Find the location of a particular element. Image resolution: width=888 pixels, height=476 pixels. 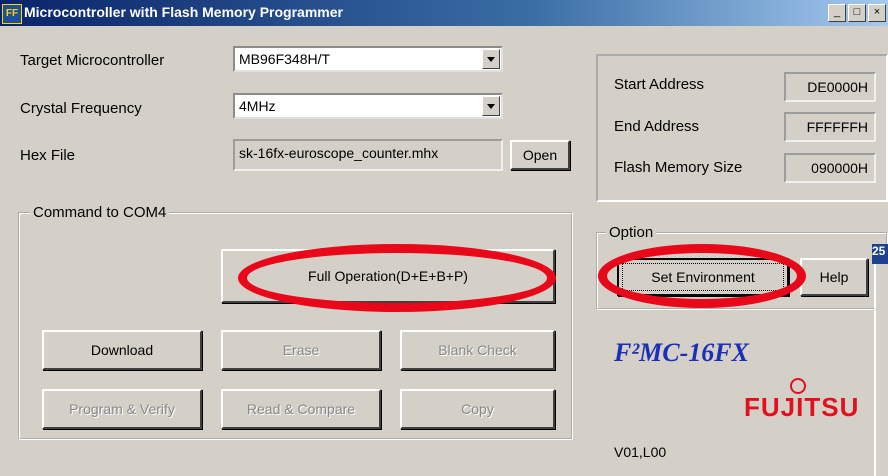

read-compare-button: Read & Compare is located at coordinates (301, 409).